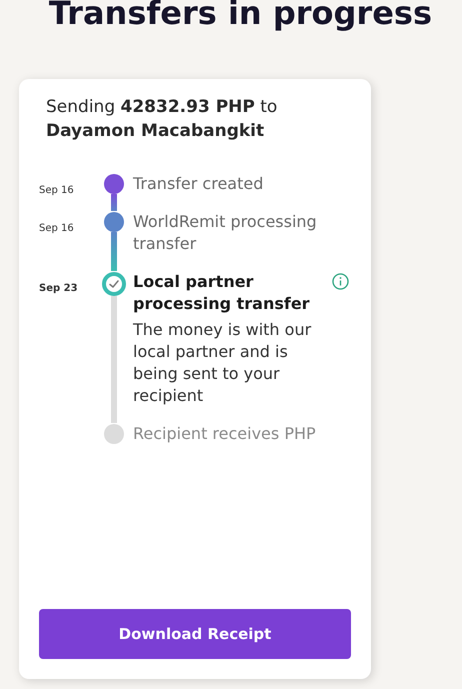 This screenshot has width=462, height=689. What do you see at coordinates (195, 634) in the screenshot?
I see `download-receipt-button: Download Receipt` at bounding box center [195, 634].